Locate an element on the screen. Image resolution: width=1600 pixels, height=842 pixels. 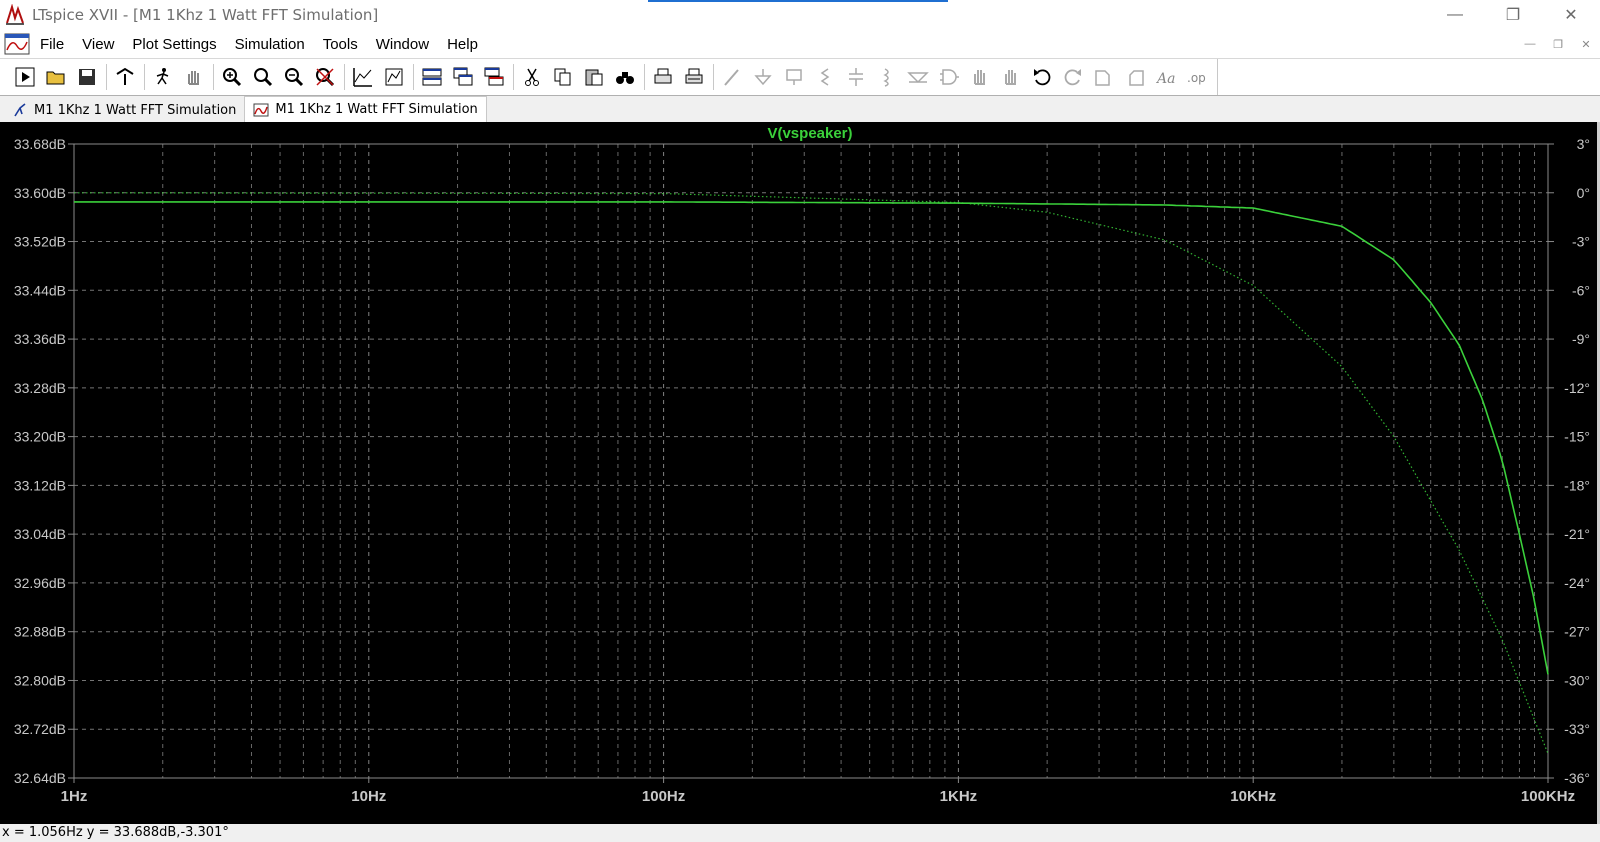
zoom-cancel-button is located at coordinates (325, 77).